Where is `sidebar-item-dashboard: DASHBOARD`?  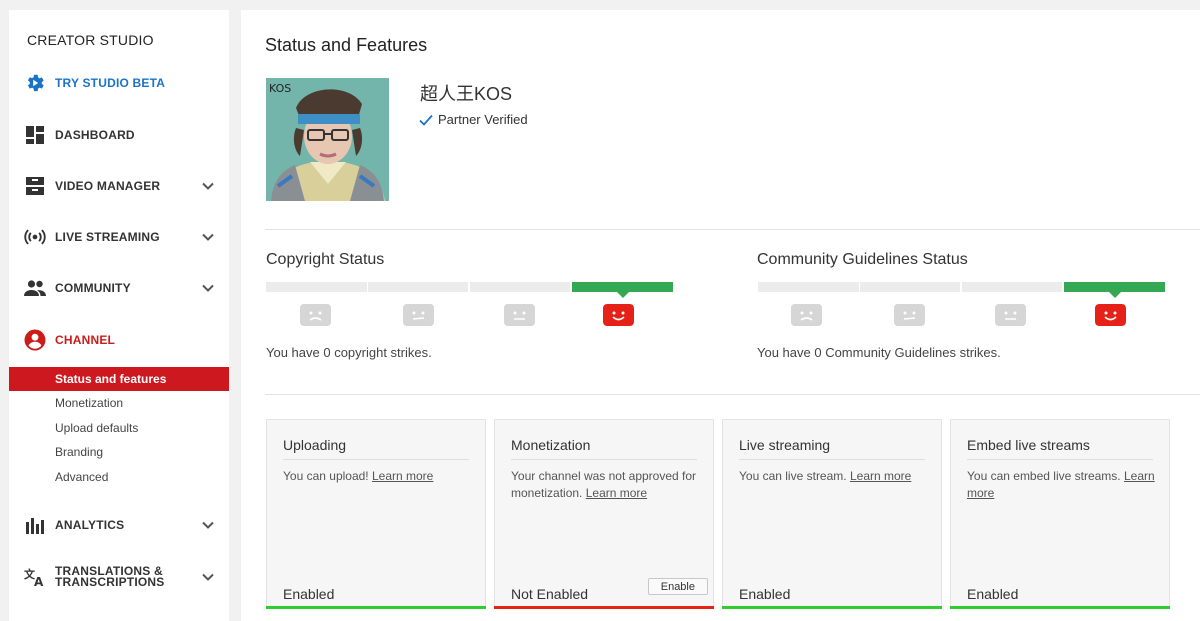 sidebar-item-dashboard: DASHBOARD is located at coordinates (119, 135).